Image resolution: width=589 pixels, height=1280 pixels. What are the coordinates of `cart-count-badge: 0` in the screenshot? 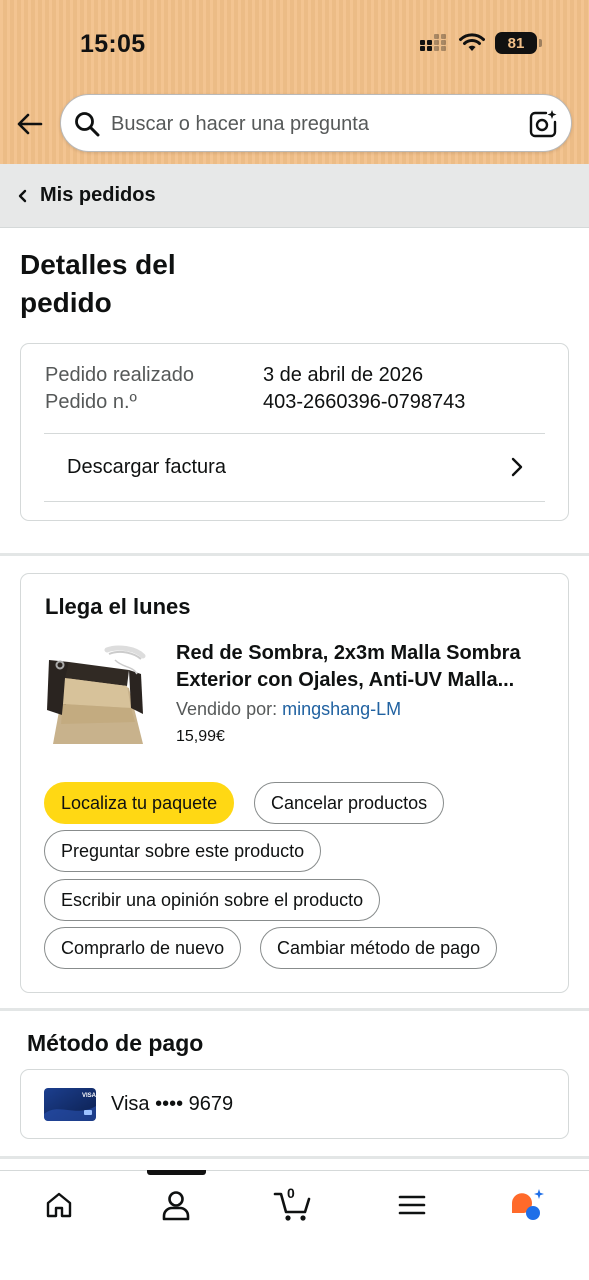 It's located at (291, 1193).